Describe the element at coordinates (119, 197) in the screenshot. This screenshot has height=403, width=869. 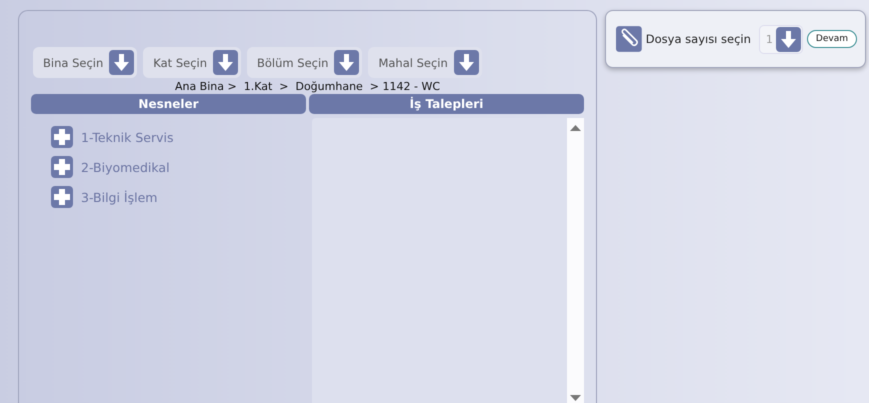
I see `object-item: 3-Bilgi İşlem` at that location.